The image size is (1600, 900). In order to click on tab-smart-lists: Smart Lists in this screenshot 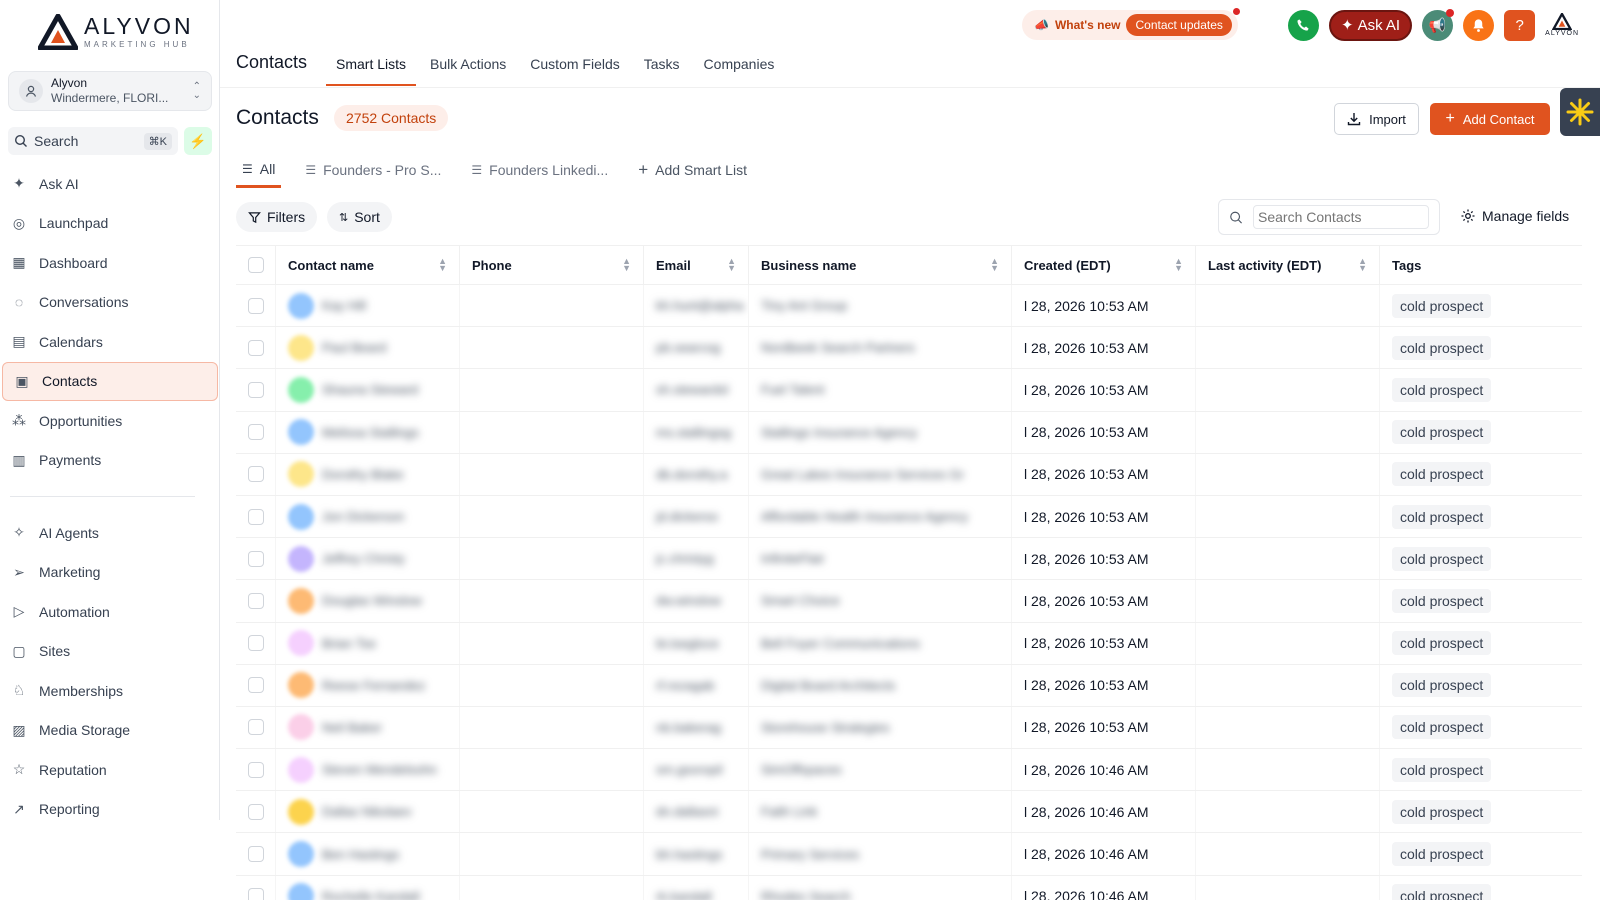, I will do `click(371, 67)`.